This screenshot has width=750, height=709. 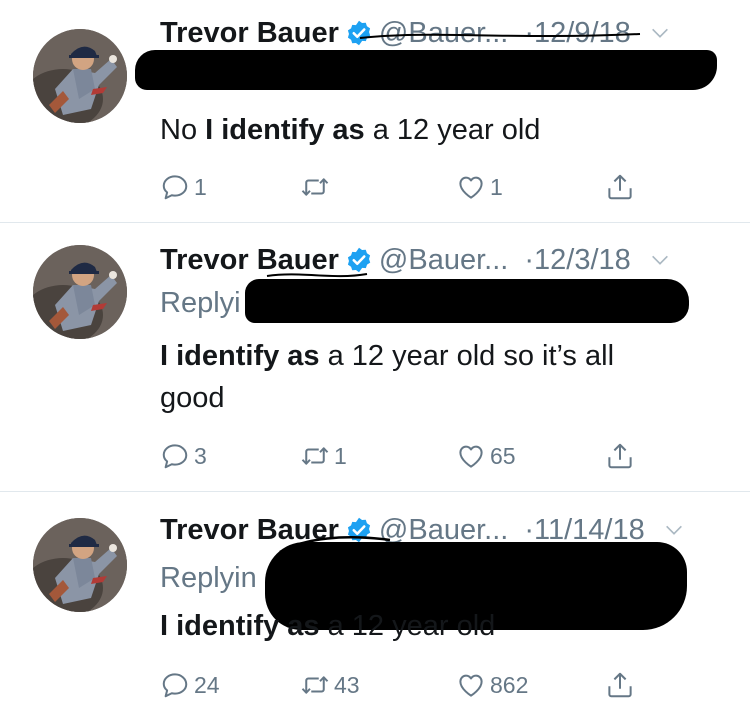 What do you see at coordinates (500, 36) in the screenshot?
I see `redaction-scribble` at bounding box center [500, 36].